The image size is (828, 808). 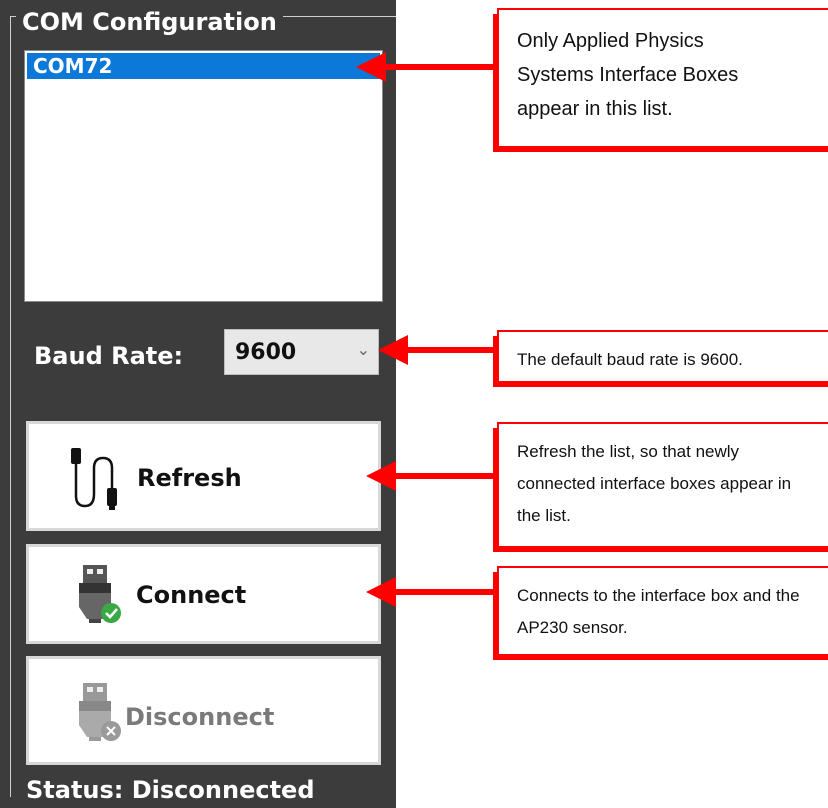 I want to click on callout-baud-text: The default baud rate is 9600., so click(x=630, y=359).